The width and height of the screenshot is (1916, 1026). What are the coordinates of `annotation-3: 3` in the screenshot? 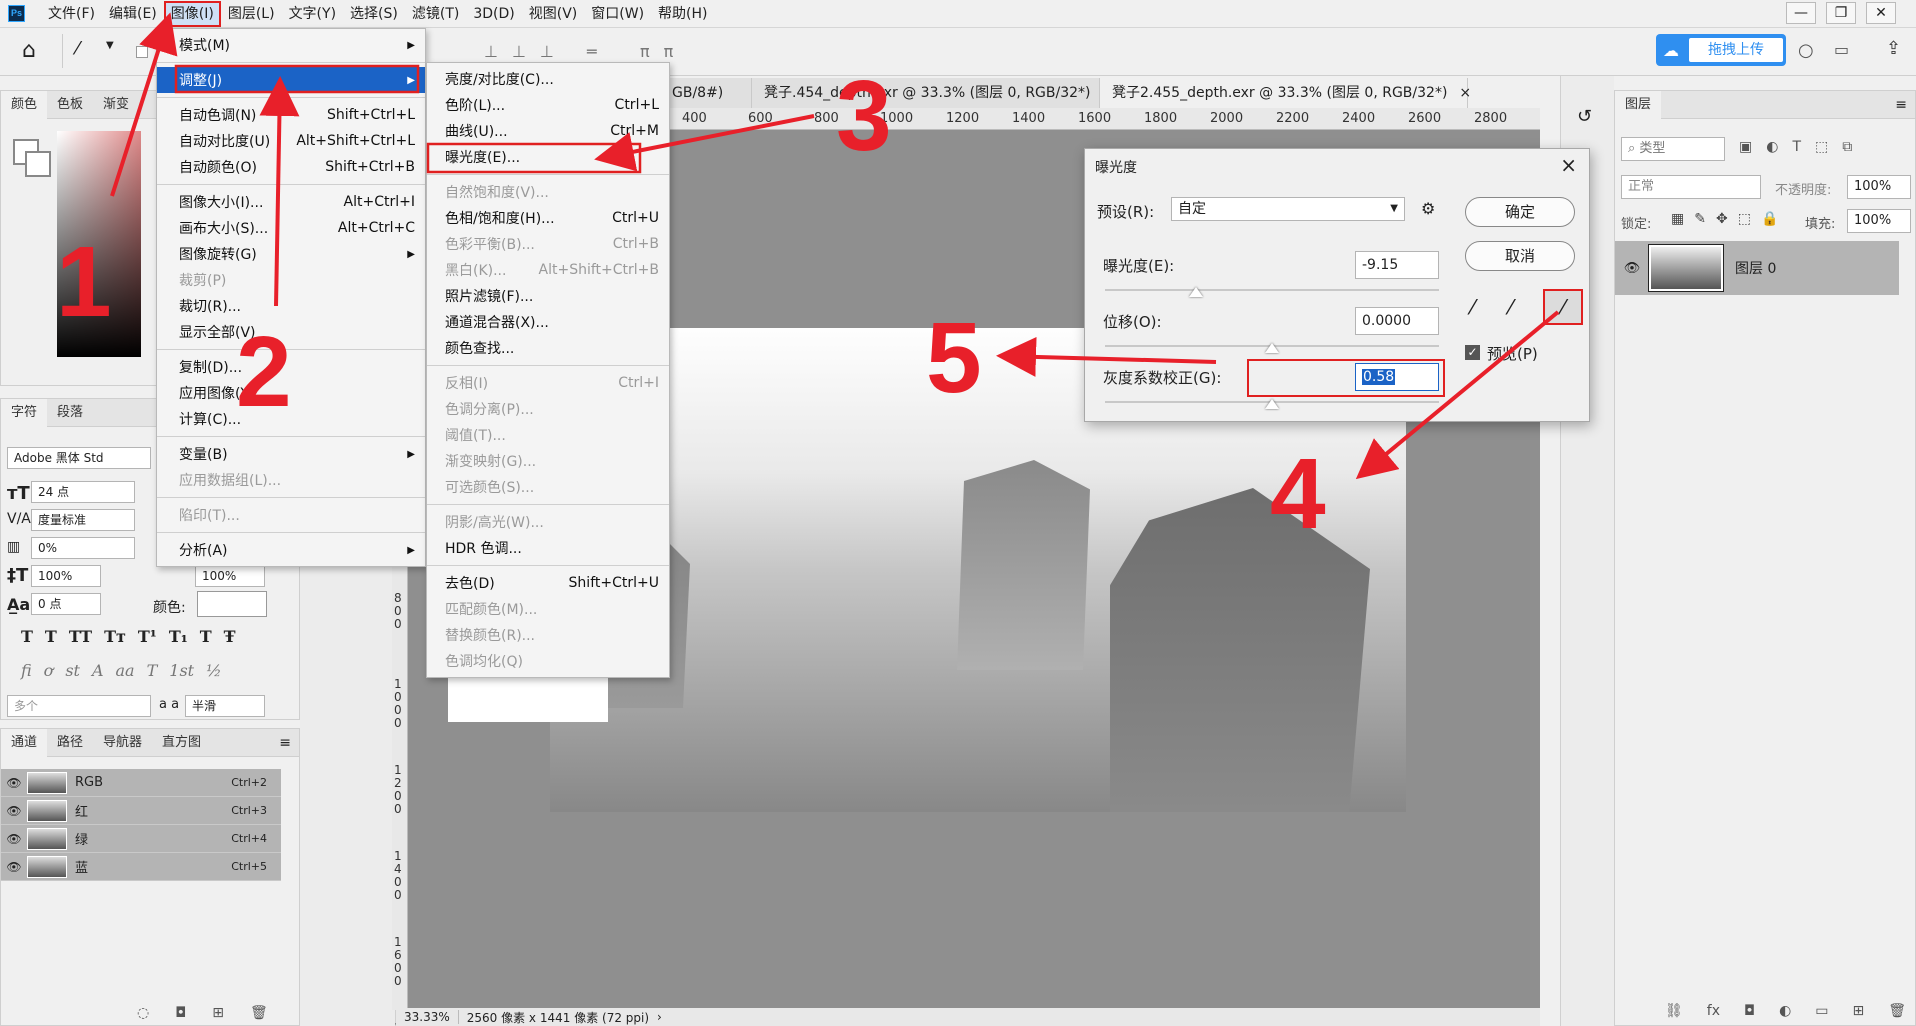 It's located at (864, 116).